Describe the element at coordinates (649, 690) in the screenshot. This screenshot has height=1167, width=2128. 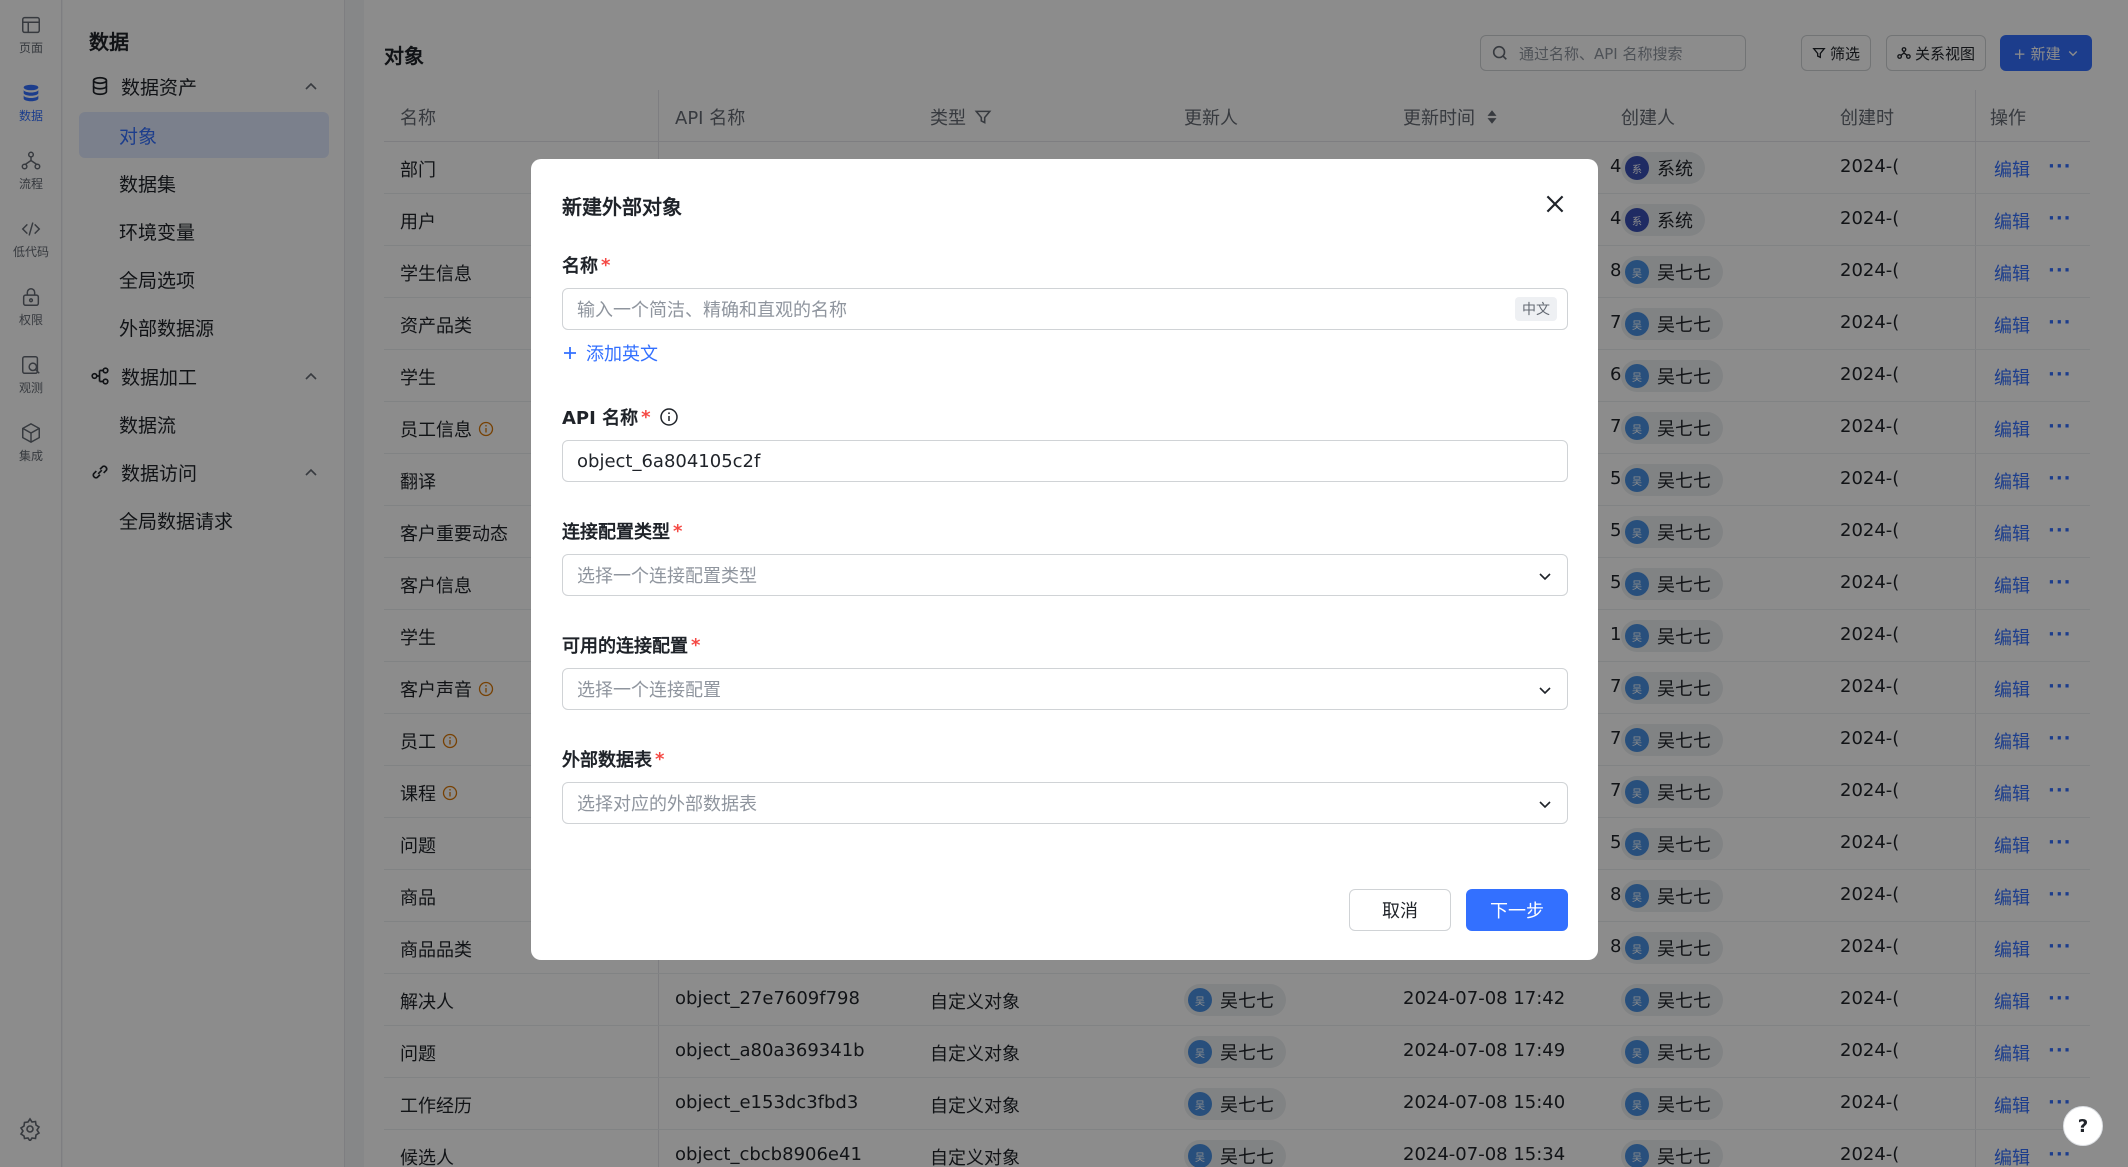
I see `conn-placeholder: 选择一个连接配置` at that location.